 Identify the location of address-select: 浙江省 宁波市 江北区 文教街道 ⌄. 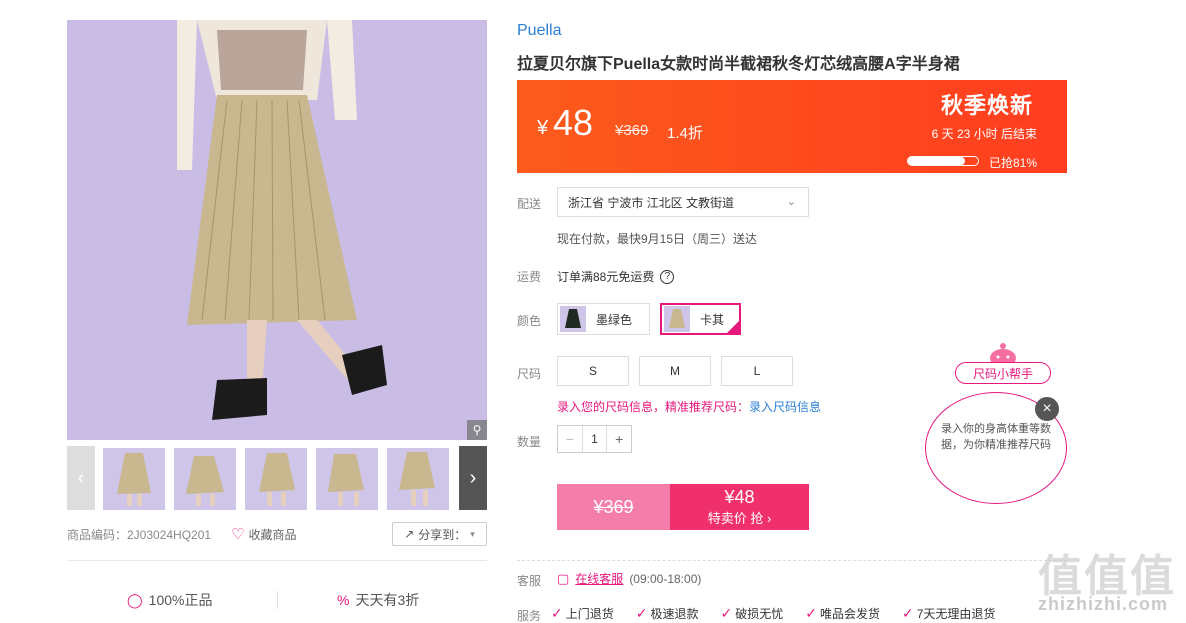
(683, 202).